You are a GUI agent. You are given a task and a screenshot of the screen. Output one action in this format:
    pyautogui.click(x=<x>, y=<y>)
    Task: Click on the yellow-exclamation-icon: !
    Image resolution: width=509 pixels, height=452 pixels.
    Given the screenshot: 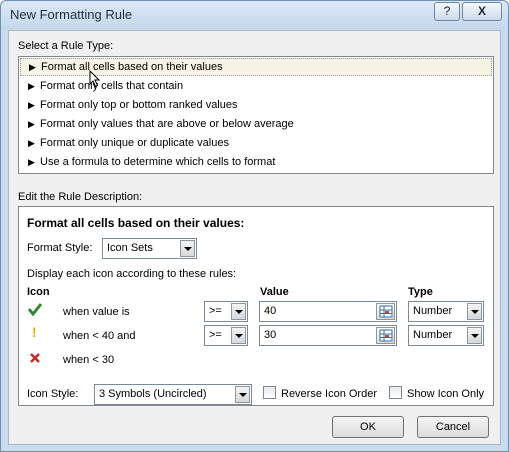 What is the action you would take?
    pyautogui.click(x=34, y=332)
    